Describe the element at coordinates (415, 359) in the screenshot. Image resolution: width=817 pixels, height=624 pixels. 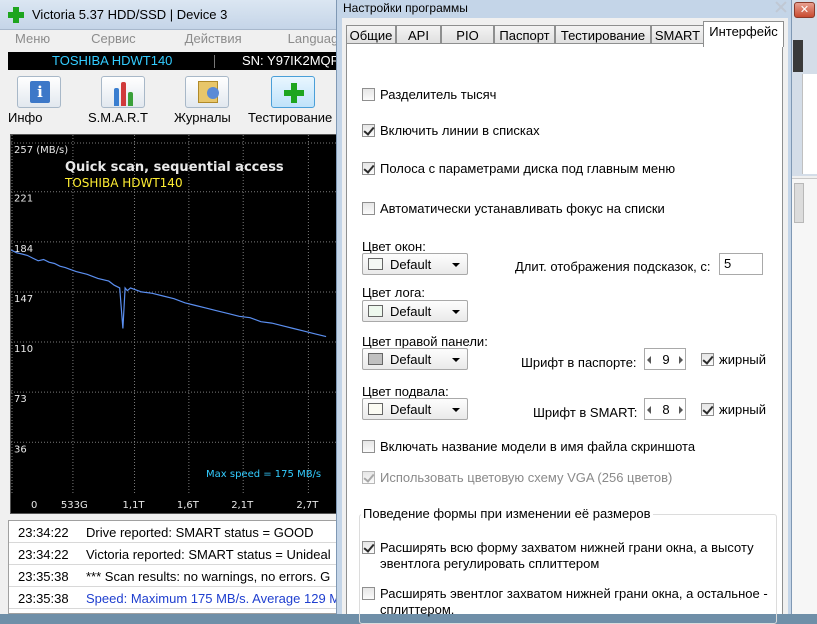
I see `right-panel-color-select: Default` at that location.